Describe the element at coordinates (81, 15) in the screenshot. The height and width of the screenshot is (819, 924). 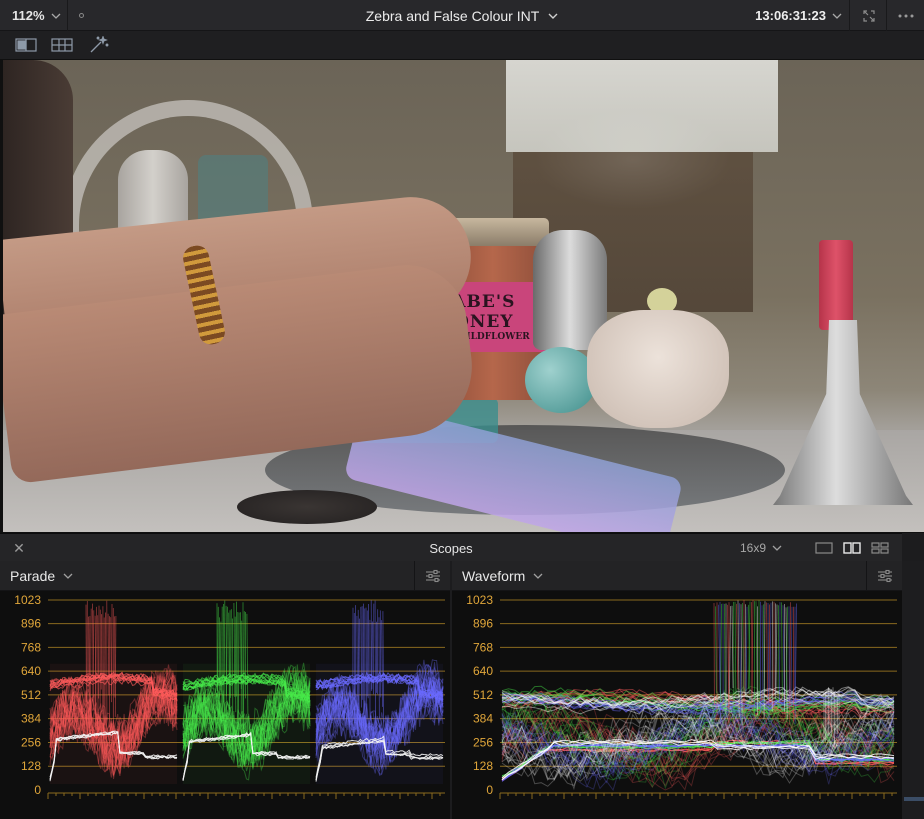
I see `options-dot-icon` at that location.